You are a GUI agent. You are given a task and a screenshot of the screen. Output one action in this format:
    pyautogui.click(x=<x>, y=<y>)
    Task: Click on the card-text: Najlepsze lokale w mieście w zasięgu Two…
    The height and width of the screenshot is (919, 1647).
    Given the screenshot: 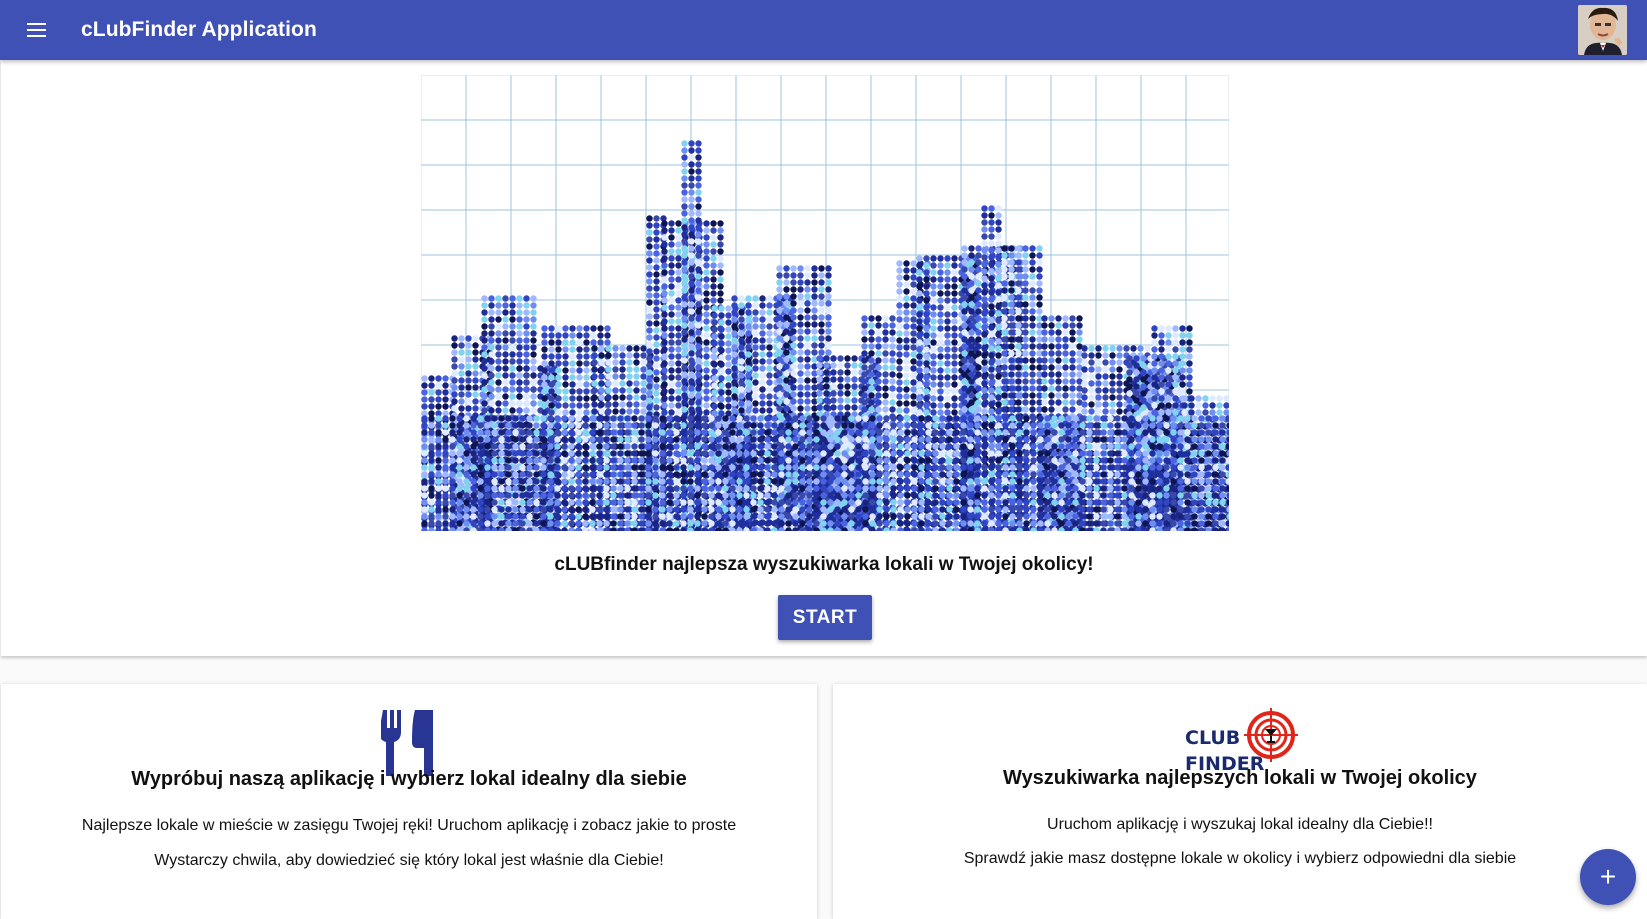 What is the action you would take?
    pyautogui.click(x=409, y=825)
    